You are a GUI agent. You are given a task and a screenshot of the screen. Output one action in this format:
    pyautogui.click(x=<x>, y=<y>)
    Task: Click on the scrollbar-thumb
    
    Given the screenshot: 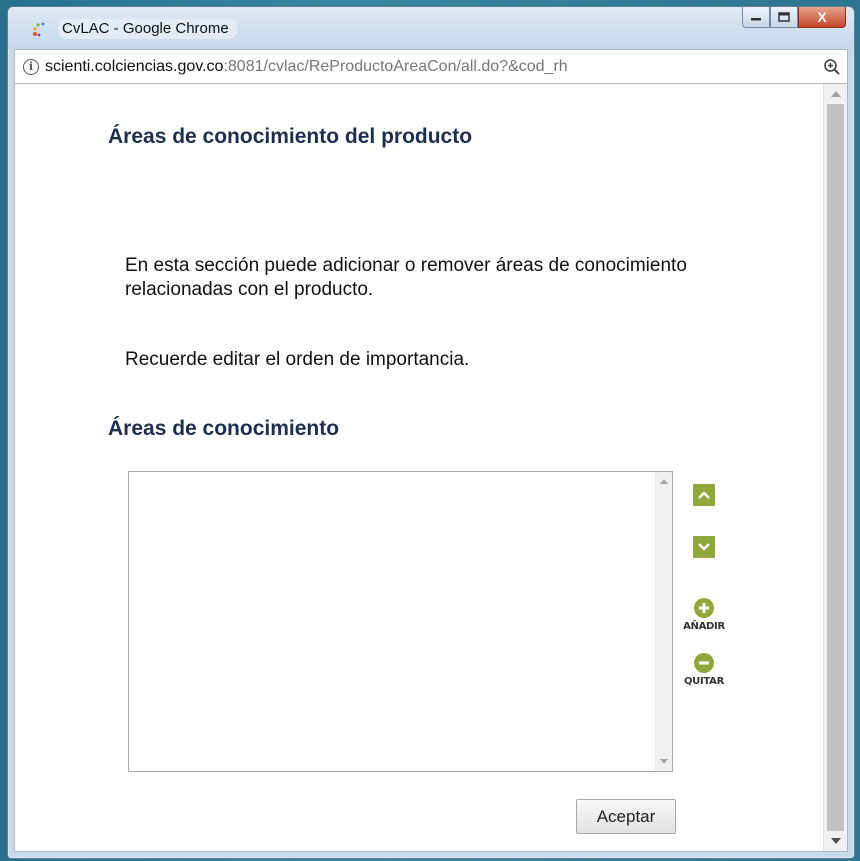 What is the action you would take?
    pyautogui.click(x=835, y=467)
    